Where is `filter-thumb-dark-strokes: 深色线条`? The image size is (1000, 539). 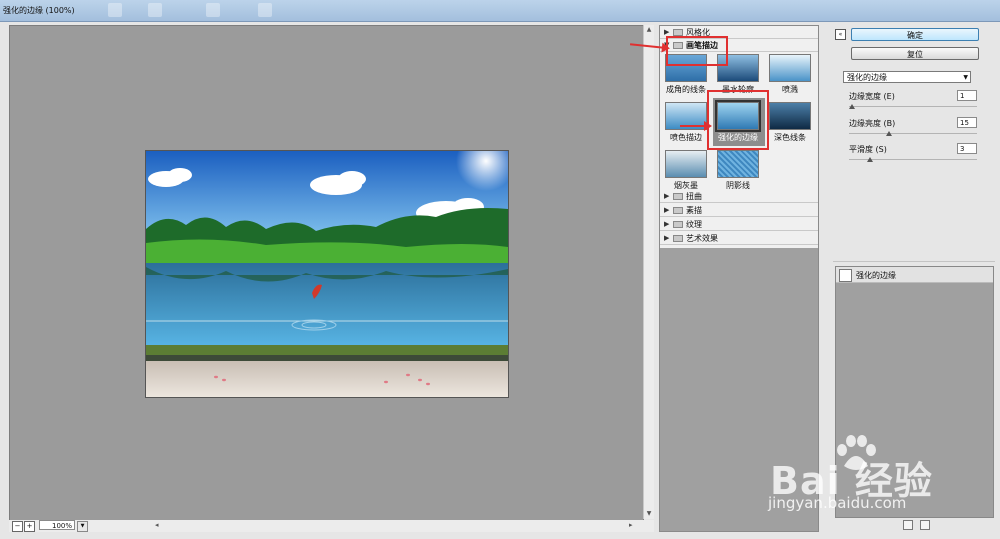
filter-thumb-dark-strokes: 深色线条 is located at coordinates (790, 123).